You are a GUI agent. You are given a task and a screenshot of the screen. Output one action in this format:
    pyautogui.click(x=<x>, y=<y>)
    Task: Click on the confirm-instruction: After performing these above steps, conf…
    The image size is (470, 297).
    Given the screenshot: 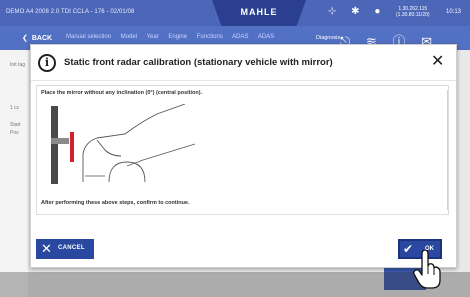 What is the action you would take?
    pyautogui.click(x=115, y=203)
    